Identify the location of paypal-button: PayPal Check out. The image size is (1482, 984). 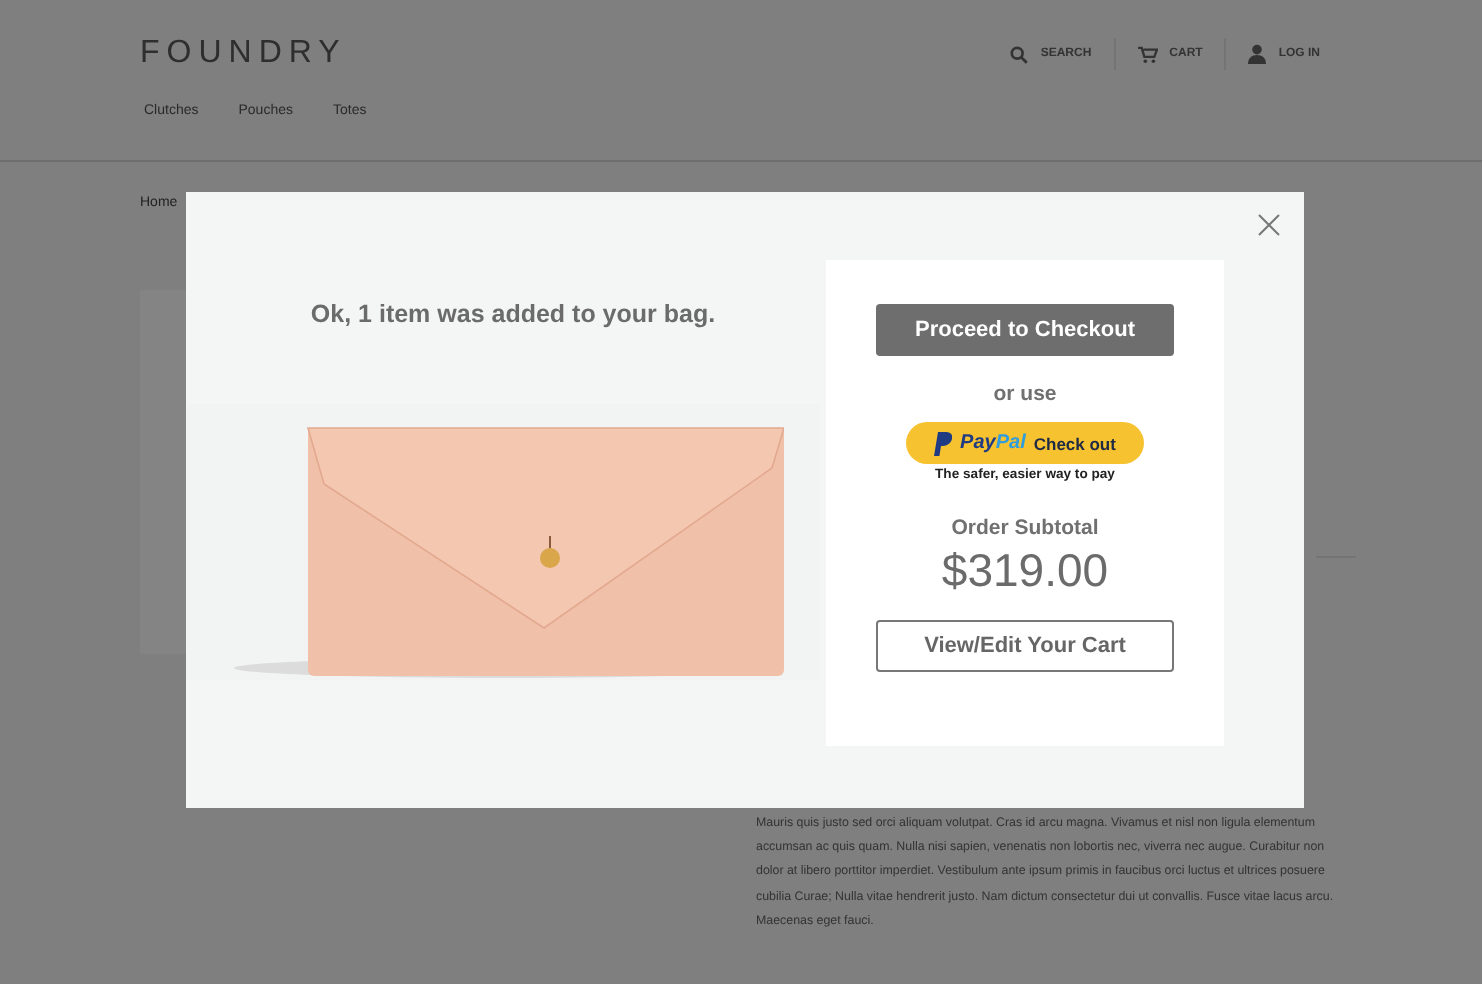
(1025, 443).